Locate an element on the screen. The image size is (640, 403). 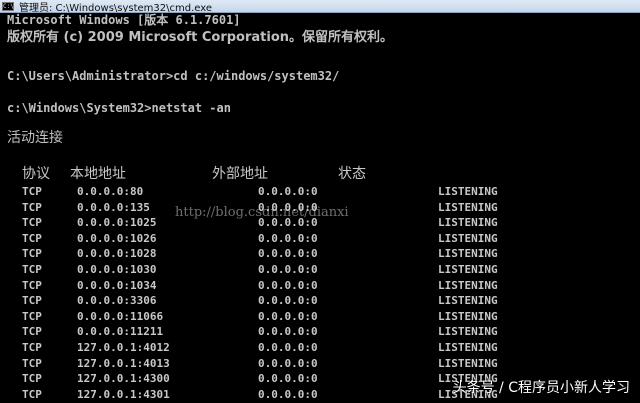
table-row: TCP 0.0.0.0:1026 0.0.0.0:0 LISTENING is located at coordinates (320, 238).